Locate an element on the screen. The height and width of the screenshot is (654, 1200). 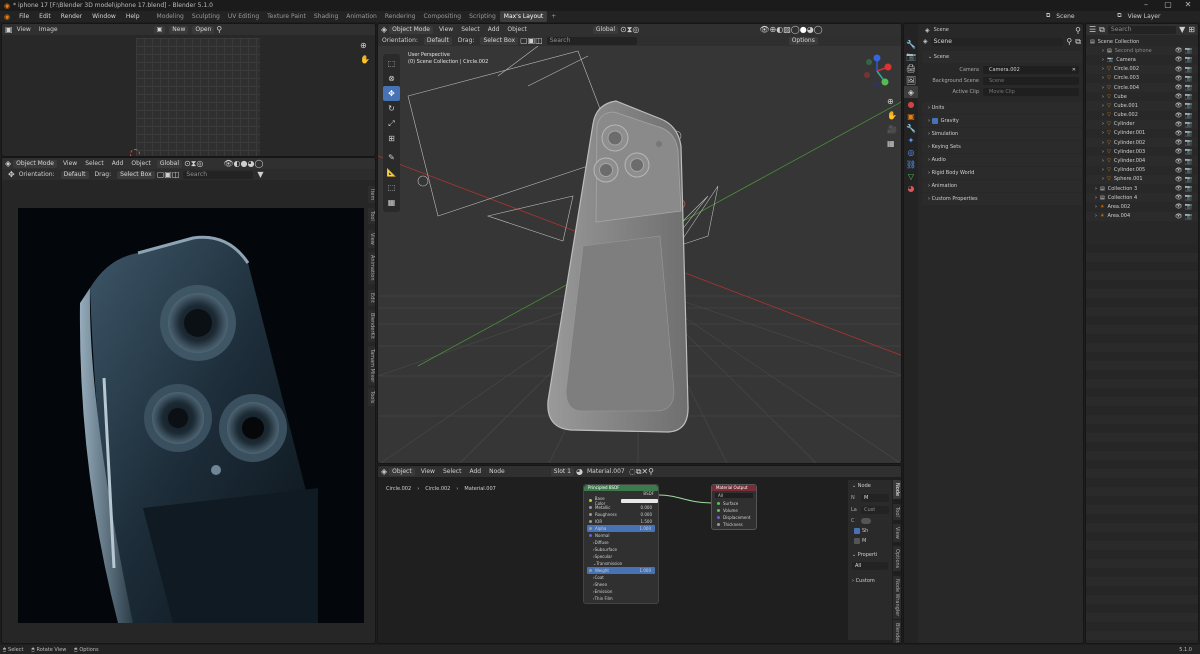
pivot-icon: ⊙ is located at coordinates (623, 29).